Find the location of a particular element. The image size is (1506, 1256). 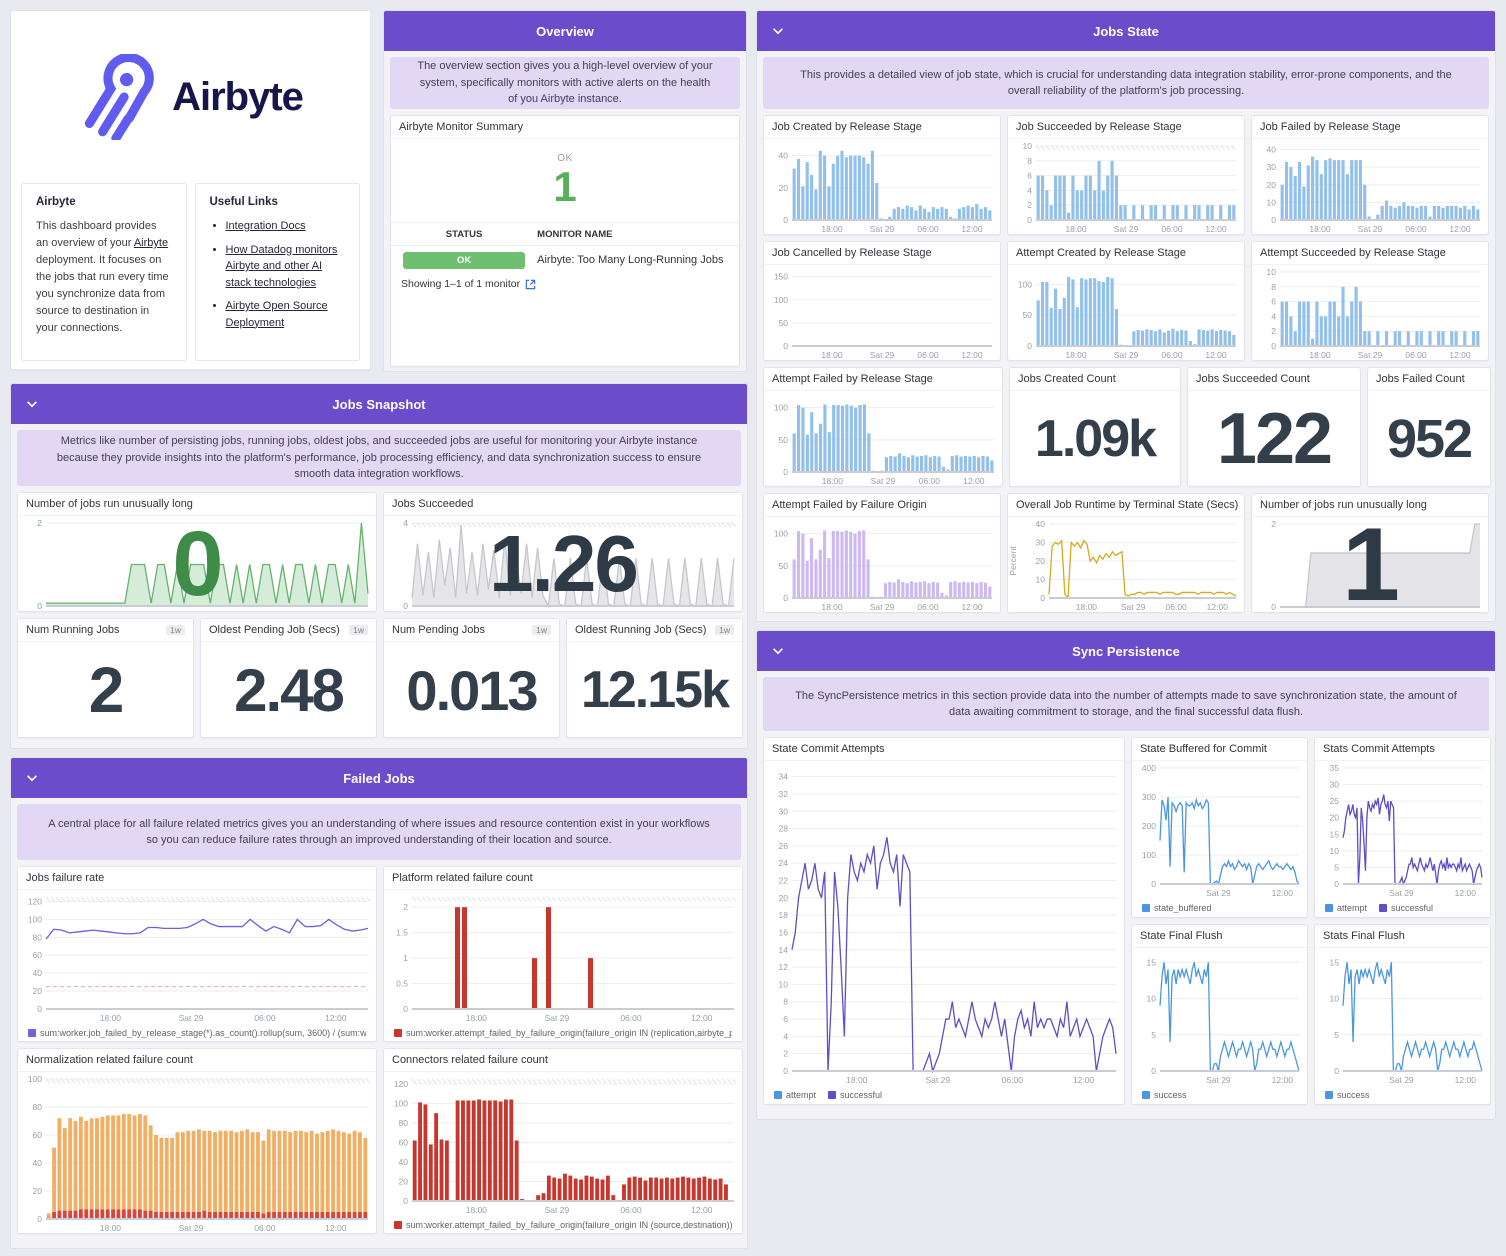

chart-title: Stats Commit Attempts is located at coordinates (1379, 749).